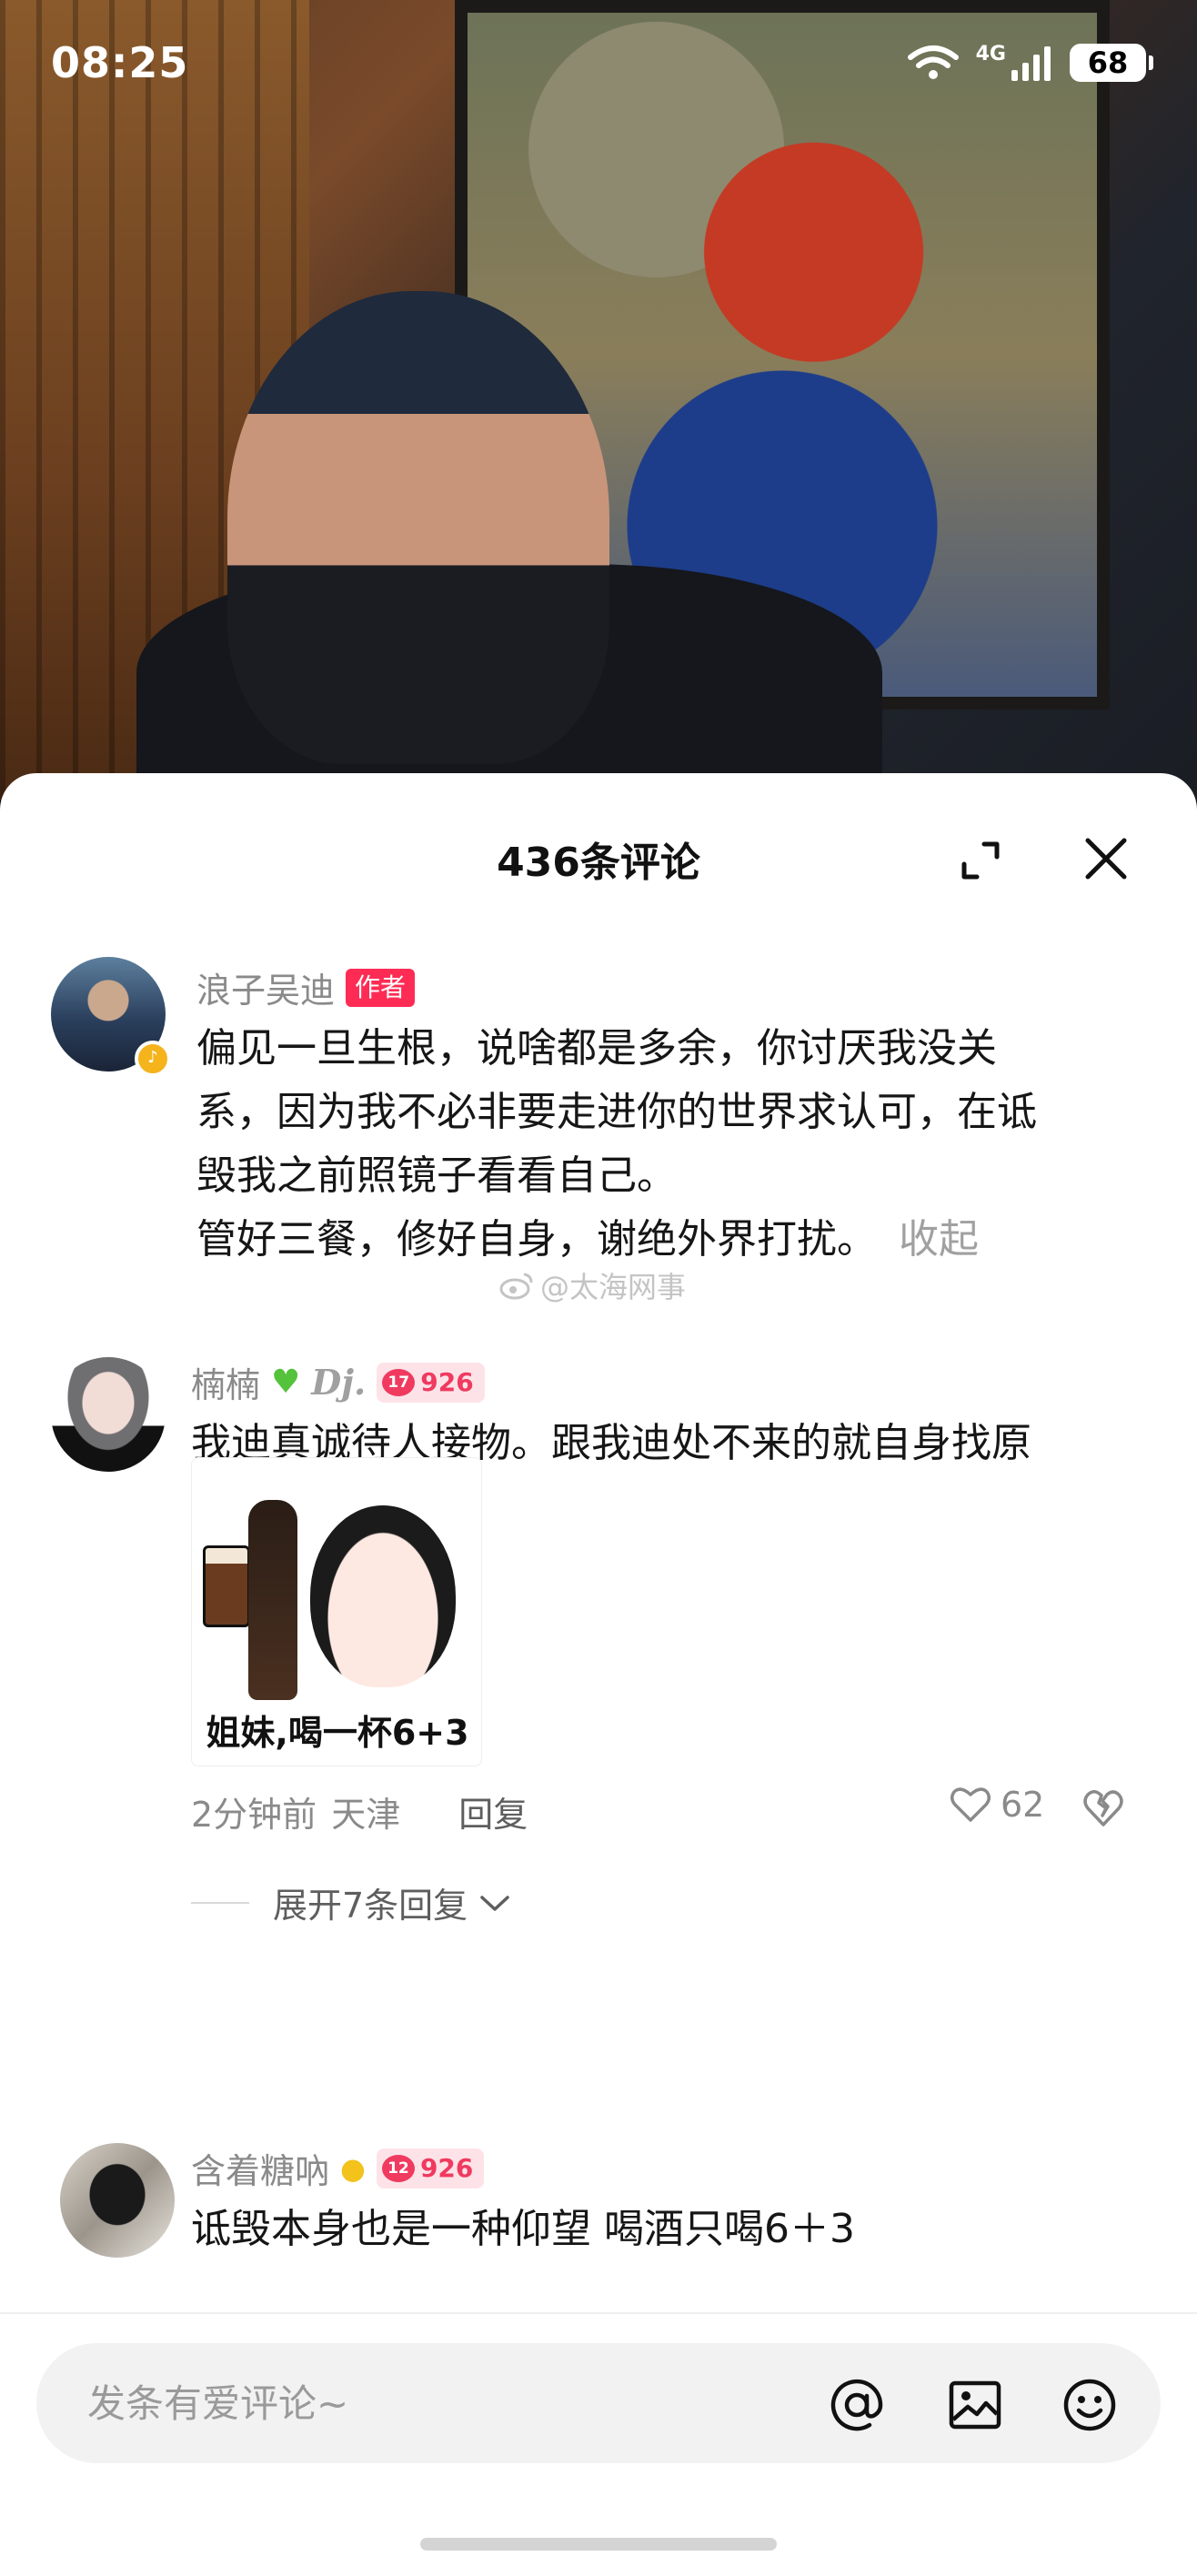 The height and width of the screenshot is (2576, 1197). I want to click on username-suffix: Dj., so click(339, 1382).